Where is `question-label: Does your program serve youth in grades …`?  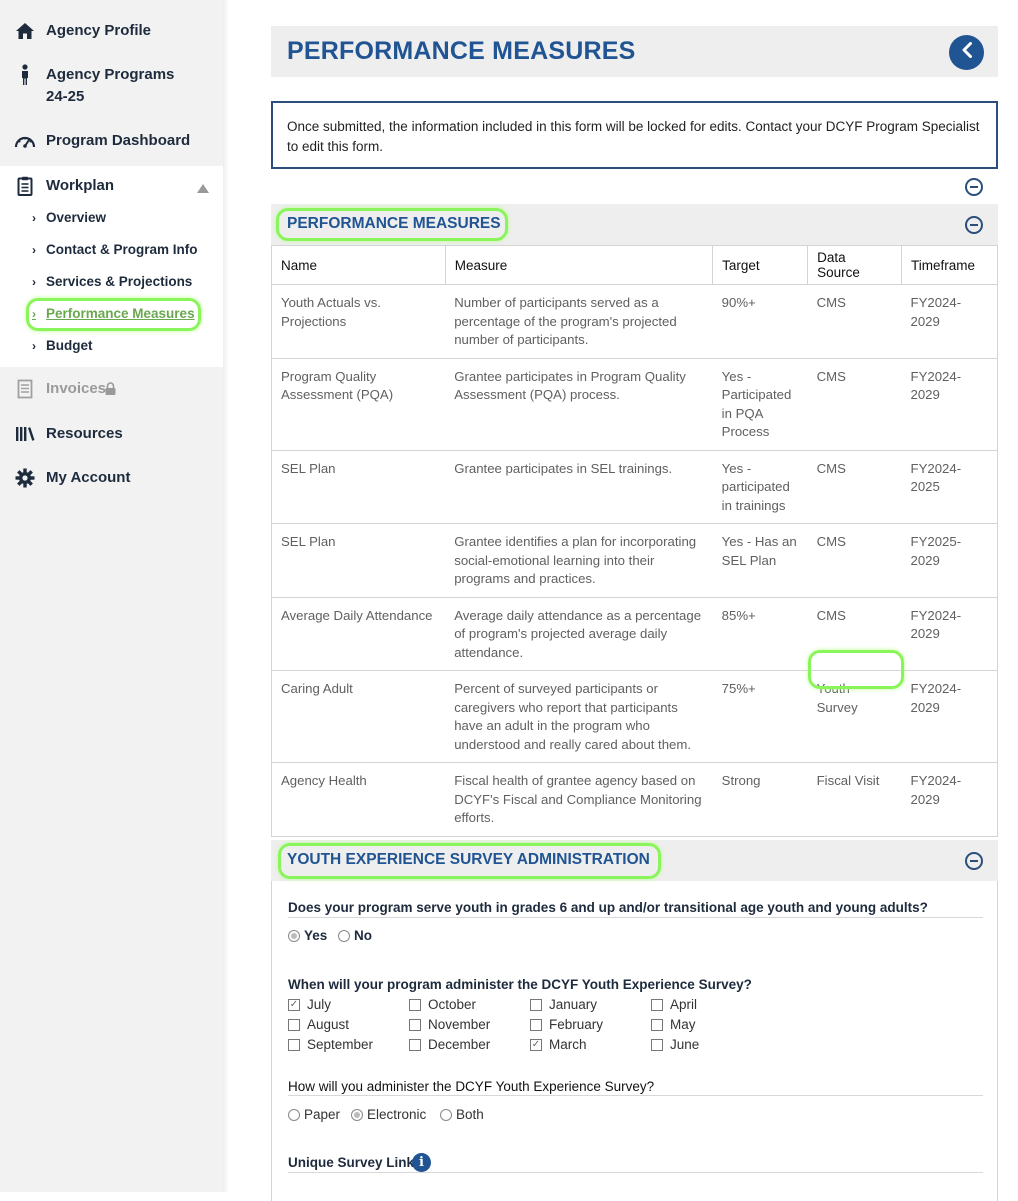 question-label: Does your program serve youth in grades … is located at coordinates (608, 907).